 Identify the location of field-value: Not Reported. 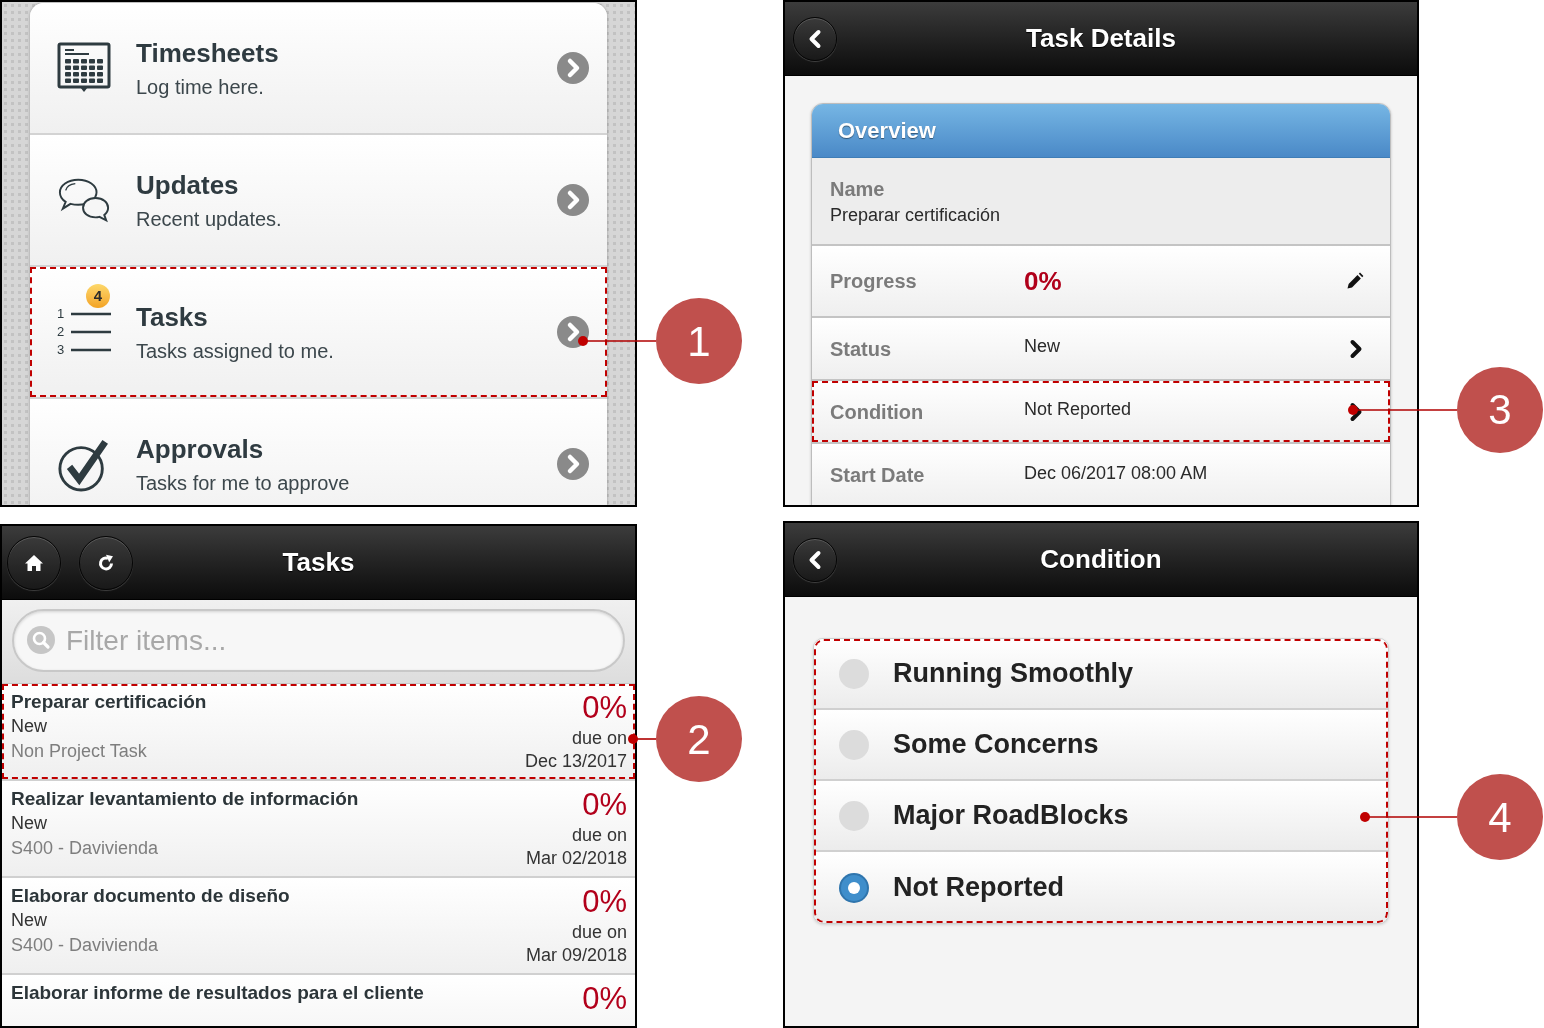
(1078, 409).